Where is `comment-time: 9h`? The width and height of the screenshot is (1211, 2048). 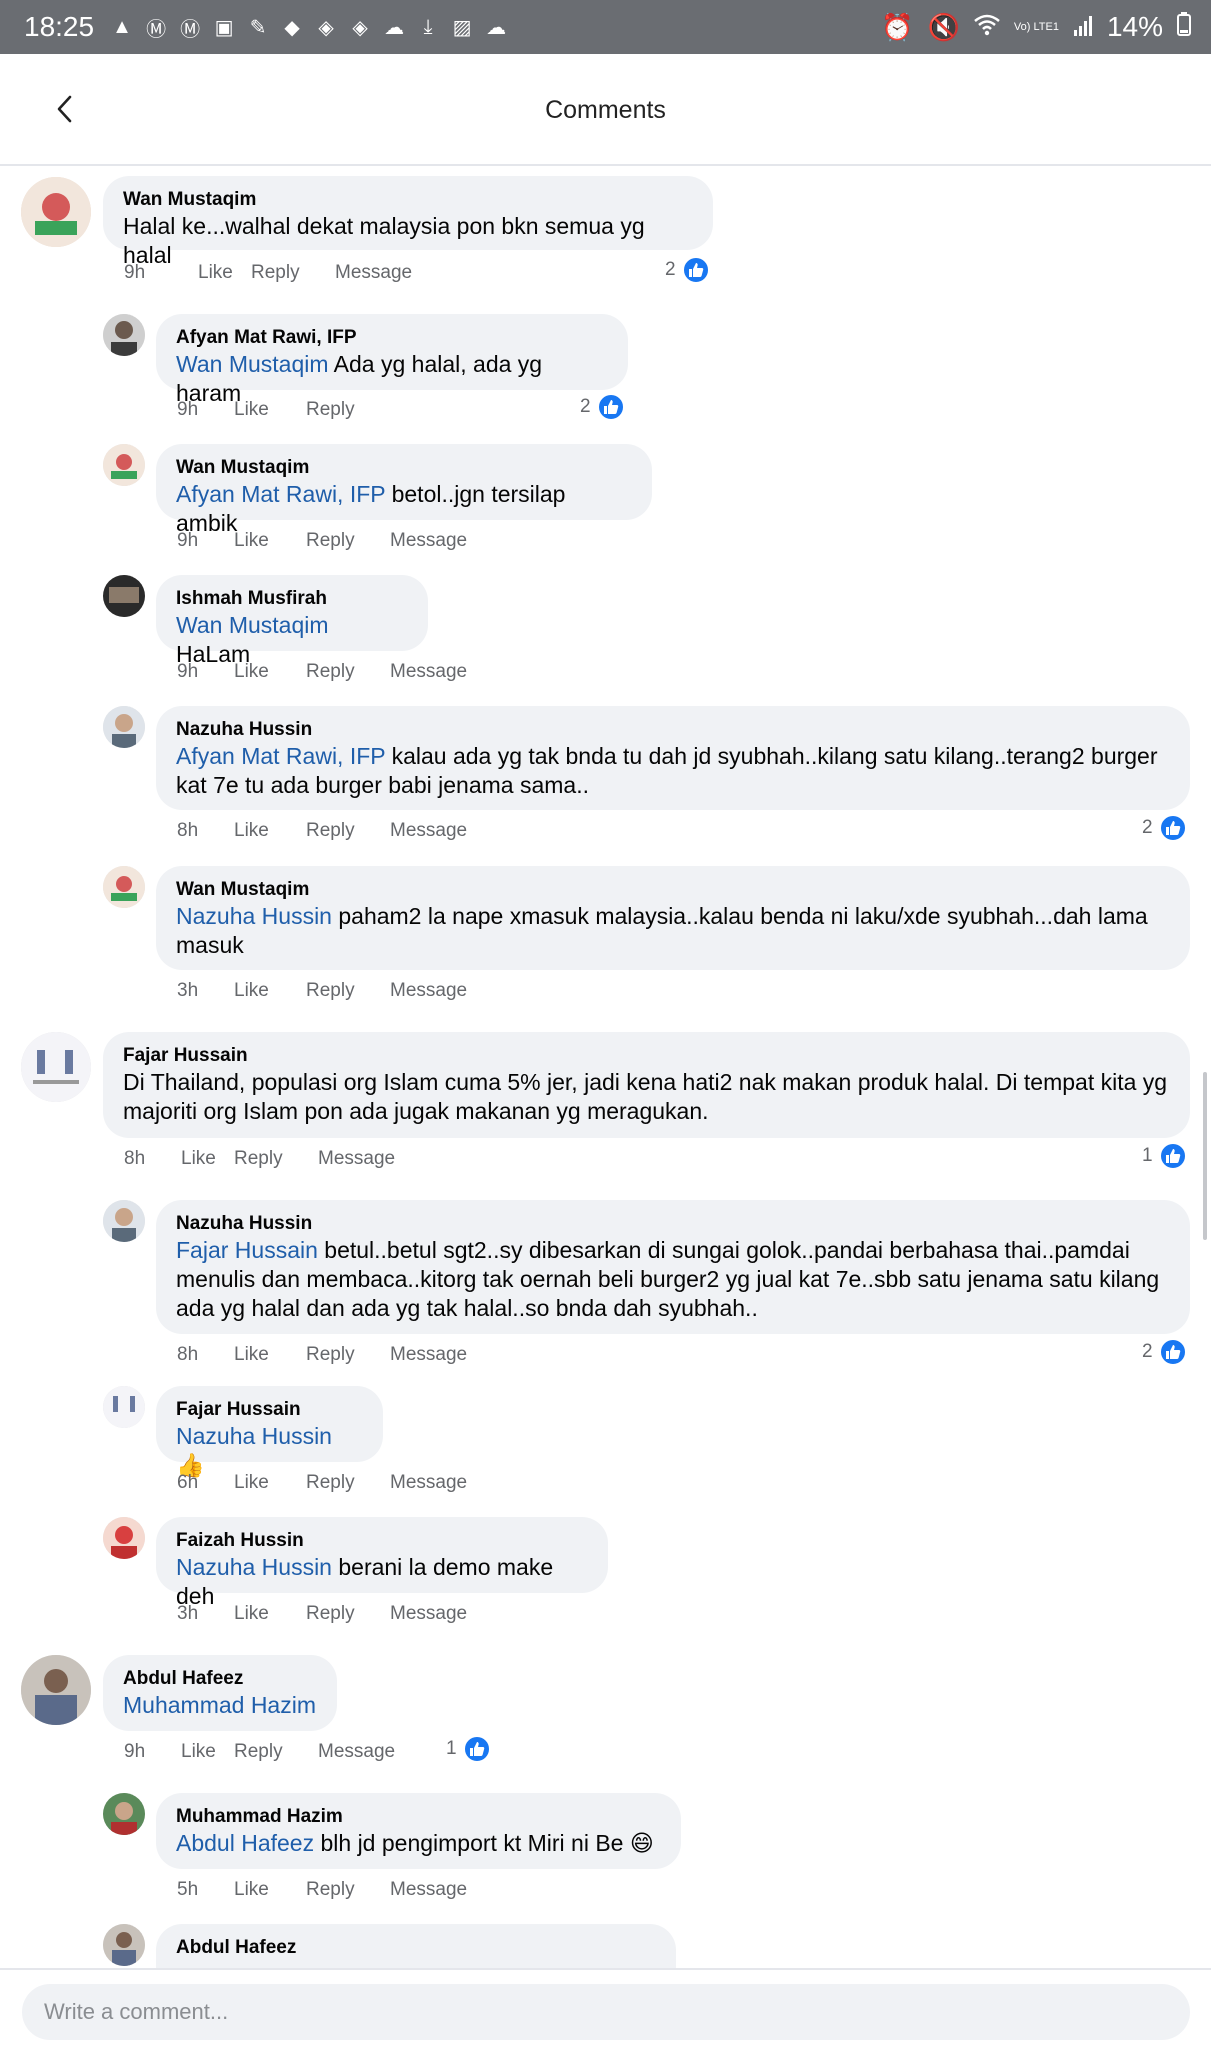 comment-time: 9h is located at coordinates (135, 1751).